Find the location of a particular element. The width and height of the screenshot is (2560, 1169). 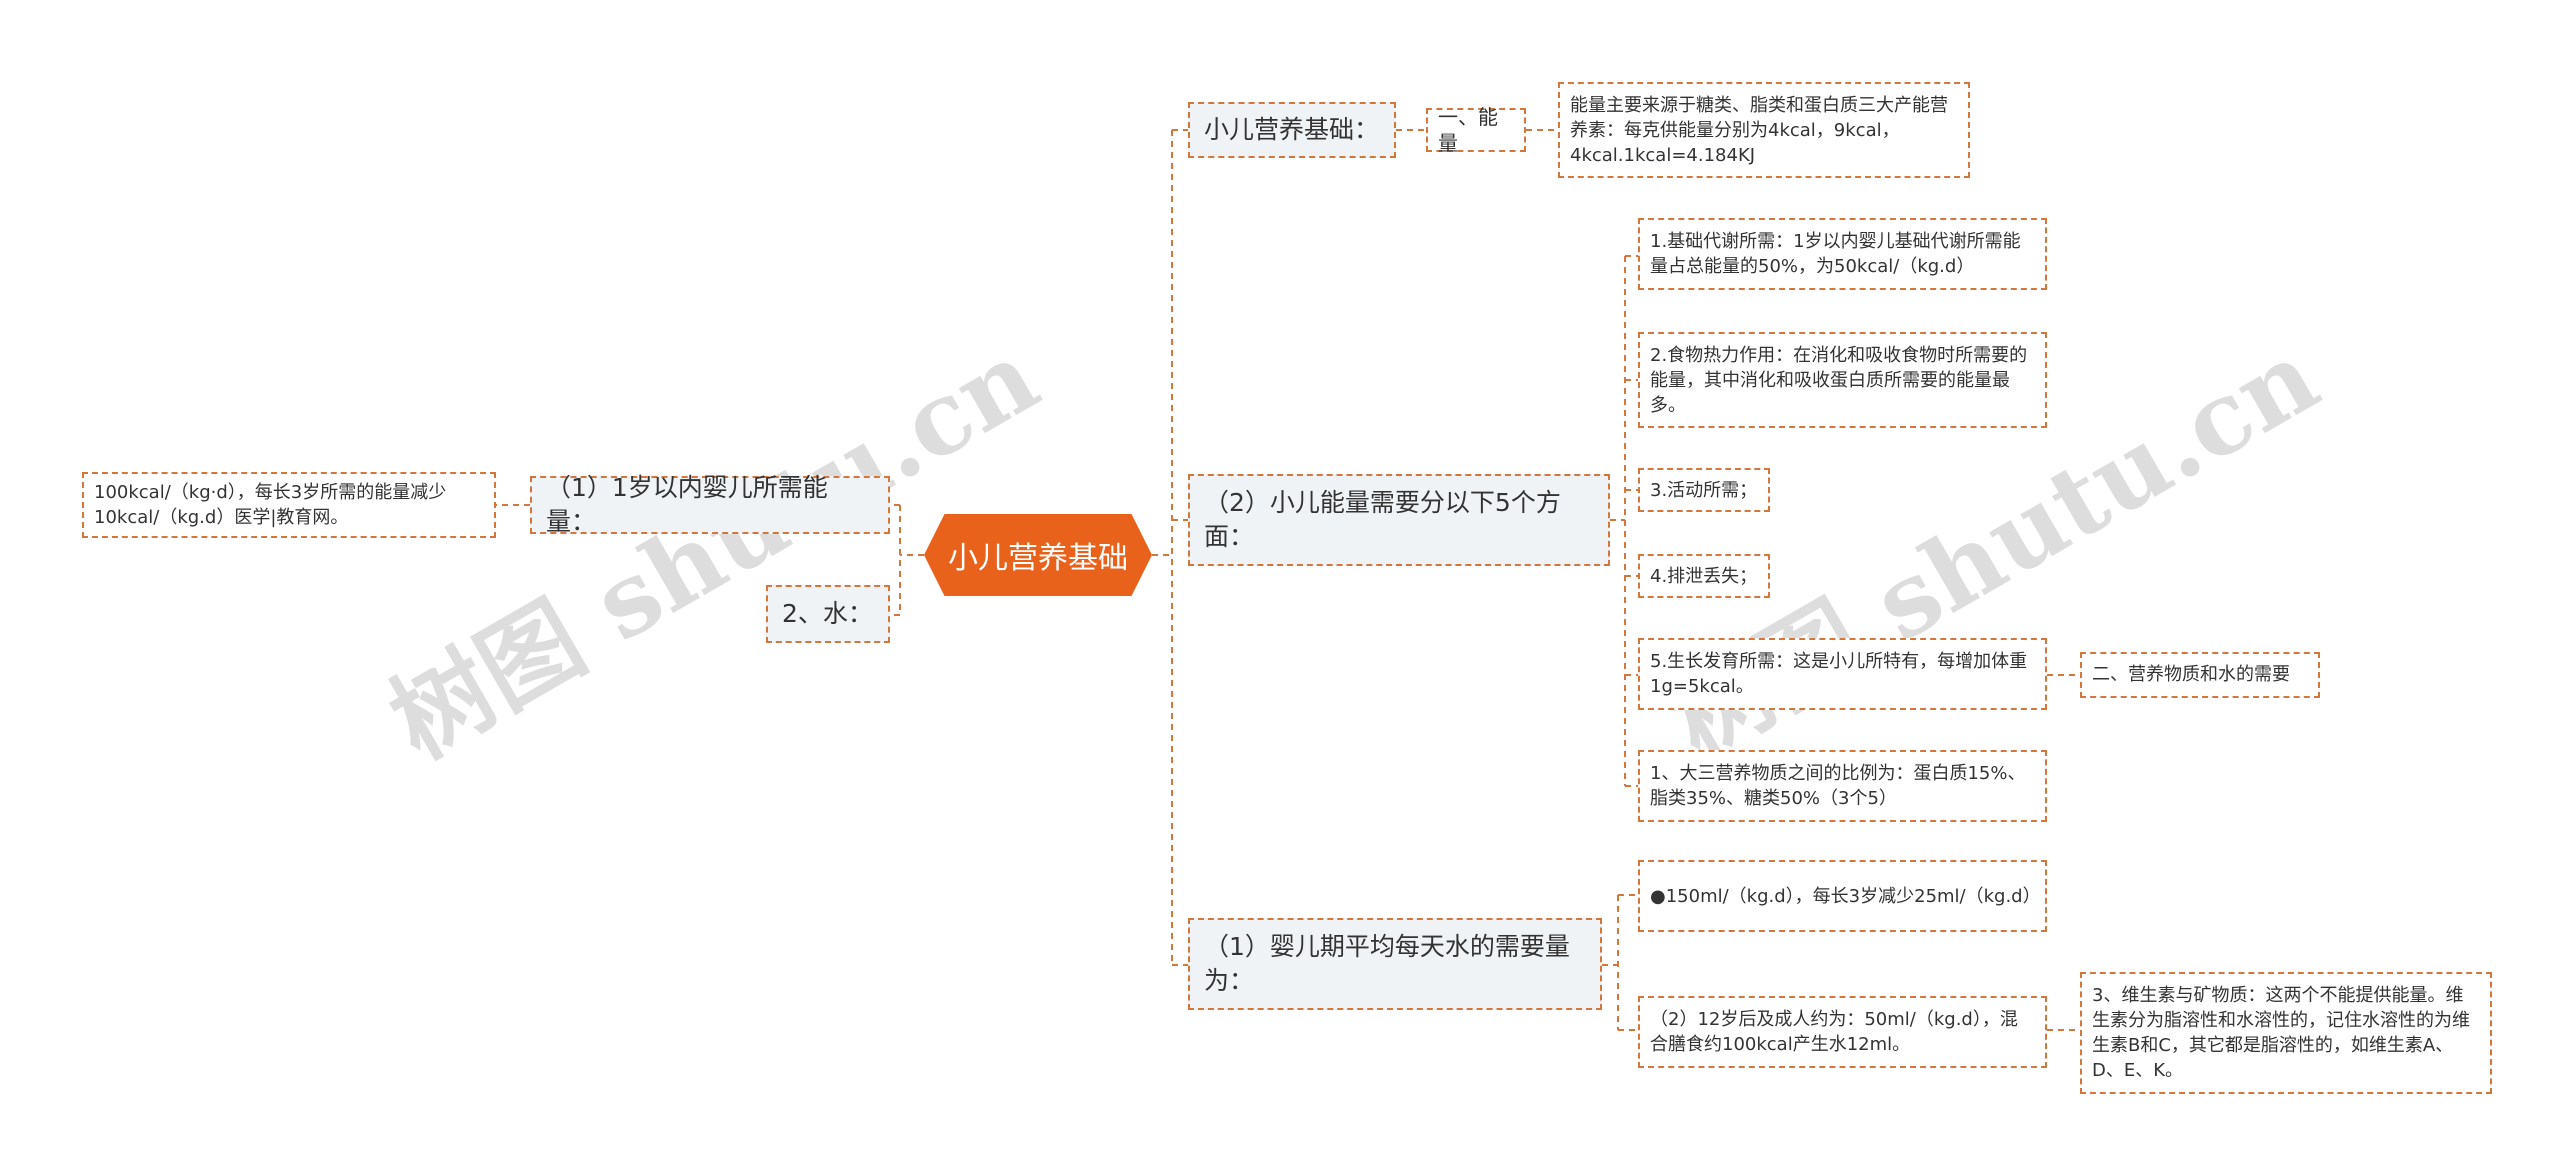

node-nutrients-water: 二、营养物质和水的需要 is located at coordinates (2200, 675).